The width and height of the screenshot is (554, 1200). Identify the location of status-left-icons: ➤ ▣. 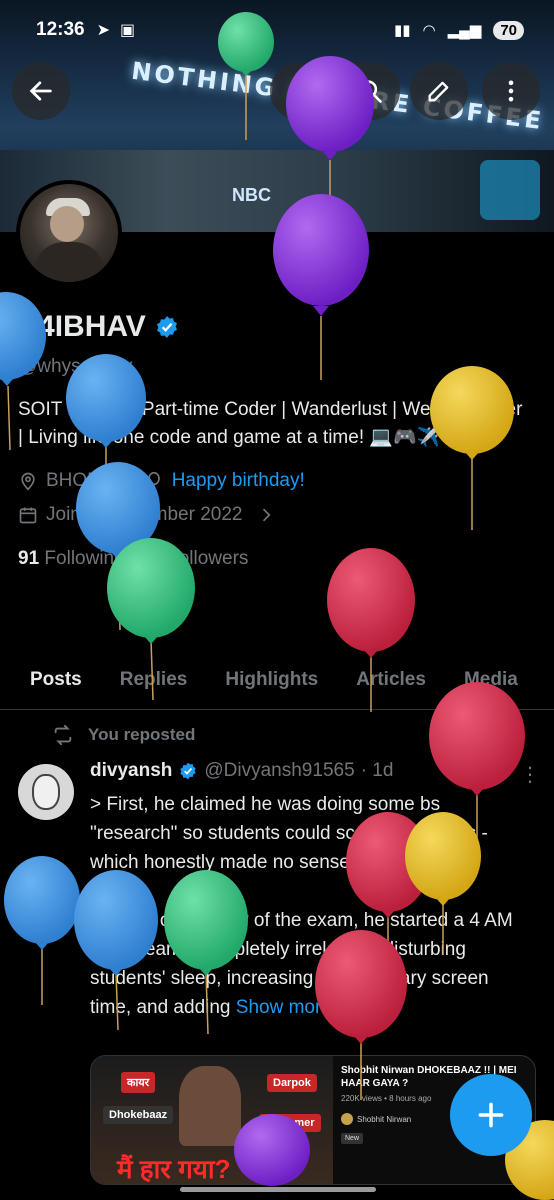
(116, 30).